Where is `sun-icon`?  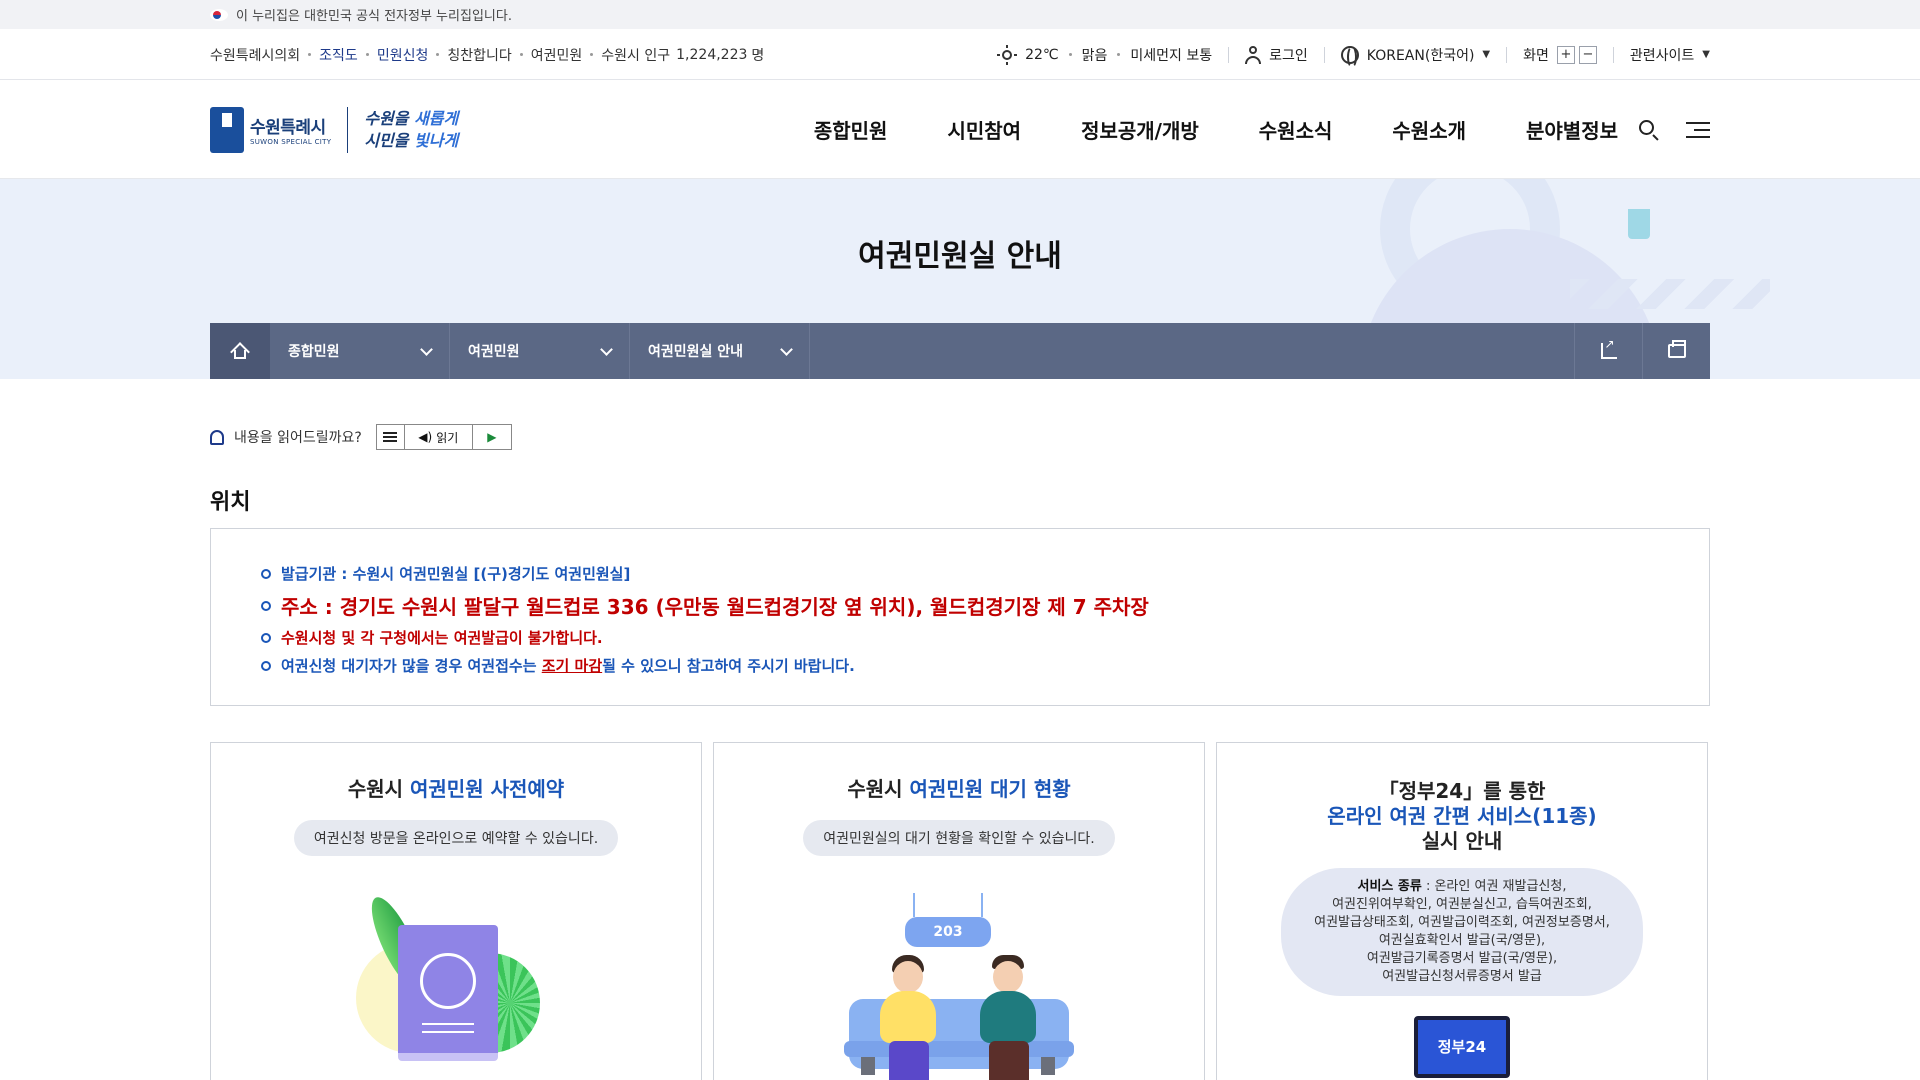
sun-icon is located at coordinates (1007, 54).